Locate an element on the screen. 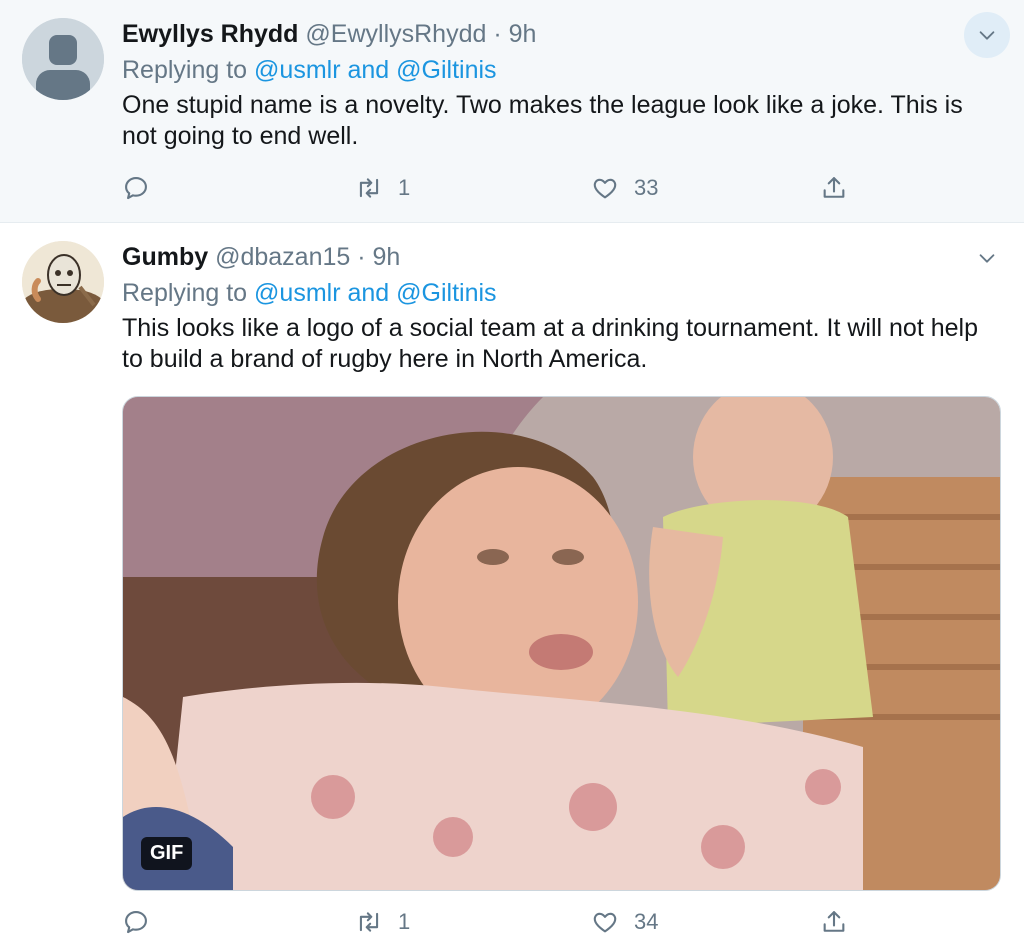 Image resolution: width=1024 pixels, height=952 pixels. display-name: Gumby is located at coordinates (165, 257).